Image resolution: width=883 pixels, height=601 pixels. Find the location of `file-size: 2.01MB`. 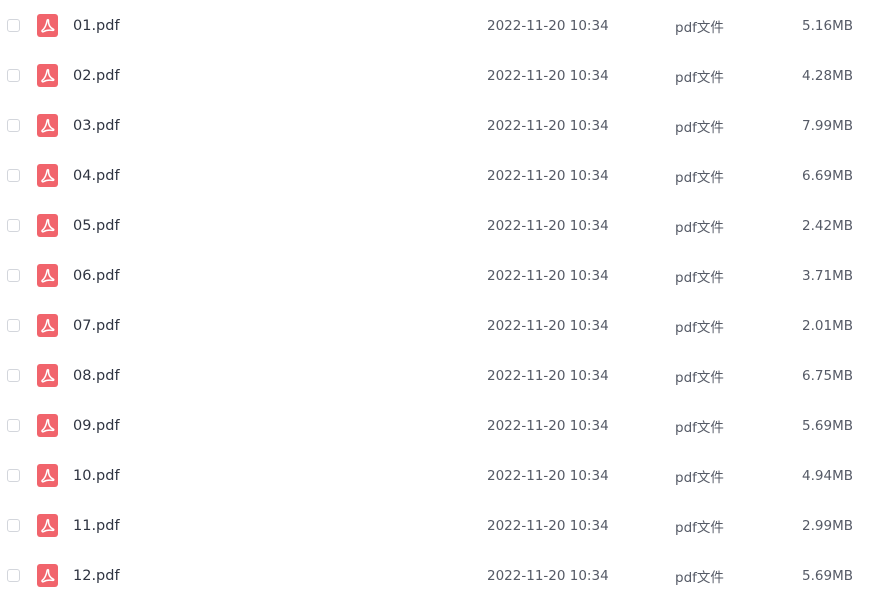

file-size: 2.01MB is located at coordinates (827, 326).